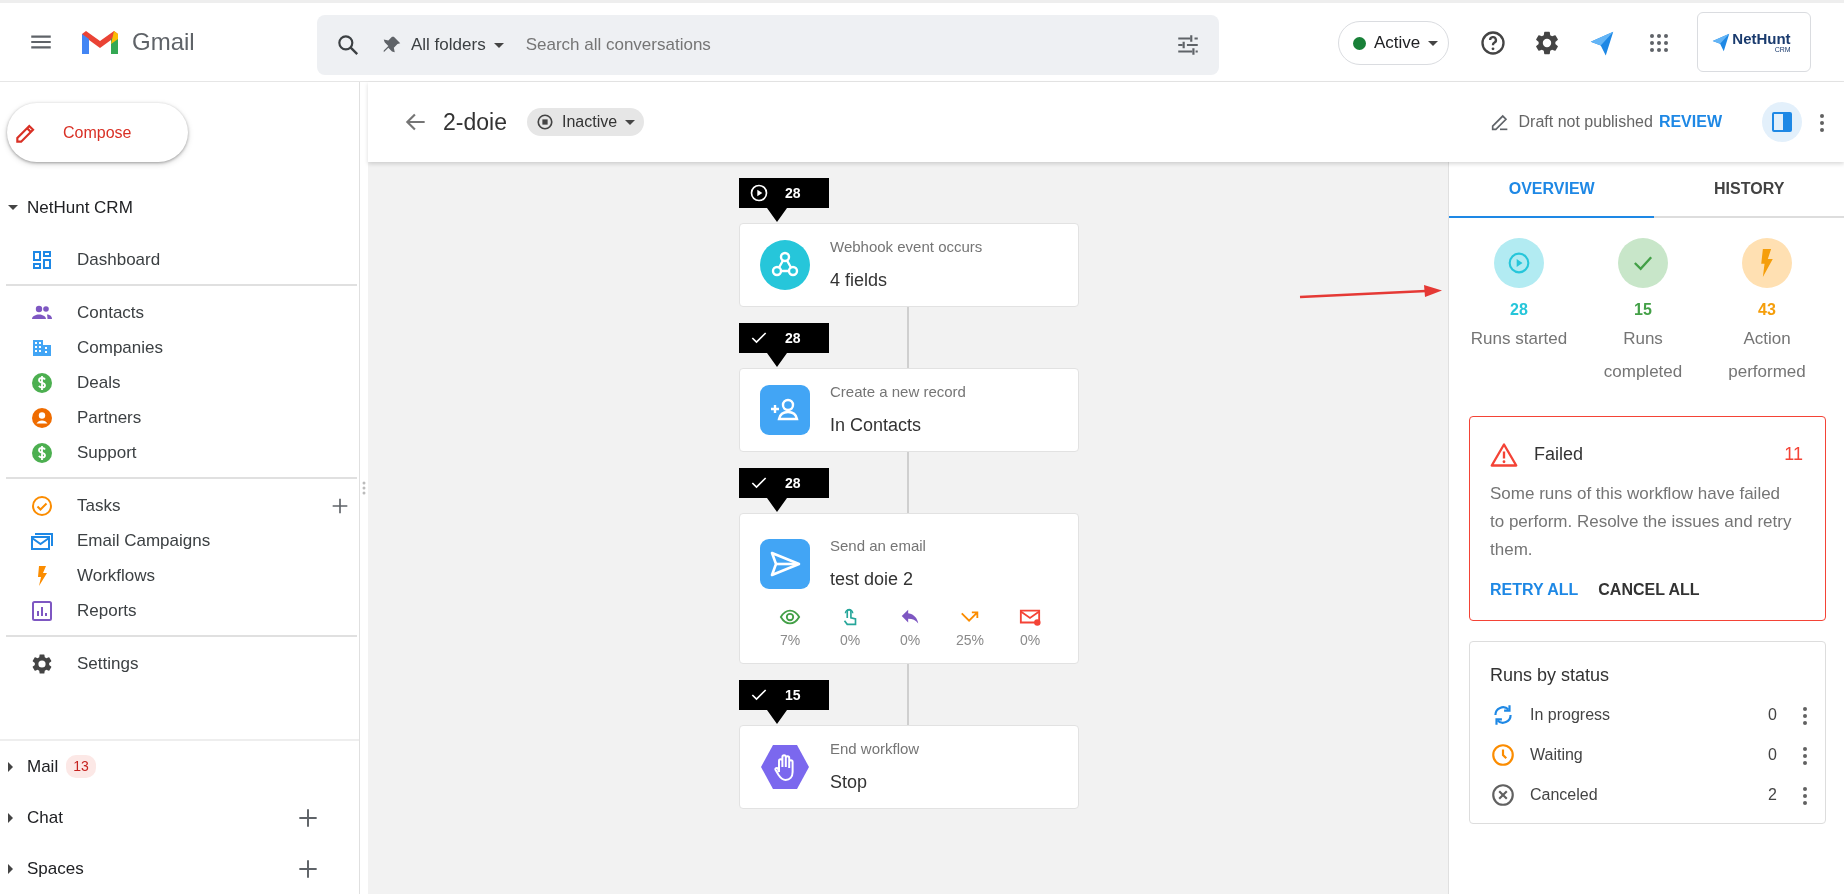 The width and height of the screenshot is (1844, 894). What do you see at coordinates (475, 122) in the screenshot?
I see `workflow-title: 2-doie` at bounding box center [475, 122].